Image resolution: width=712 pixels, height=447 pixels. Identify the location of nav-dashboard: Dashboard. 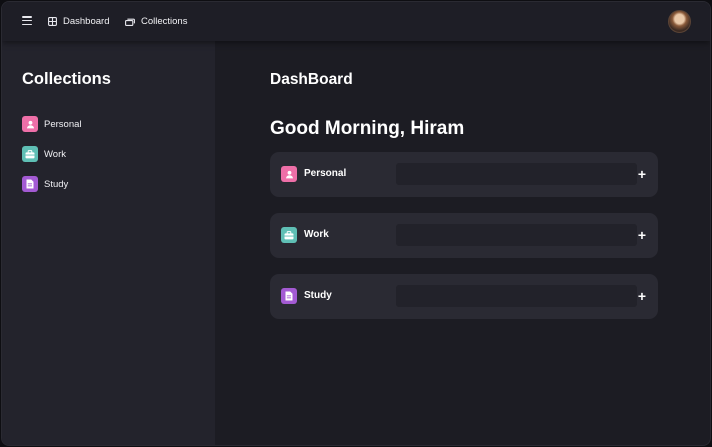
(78, 21).